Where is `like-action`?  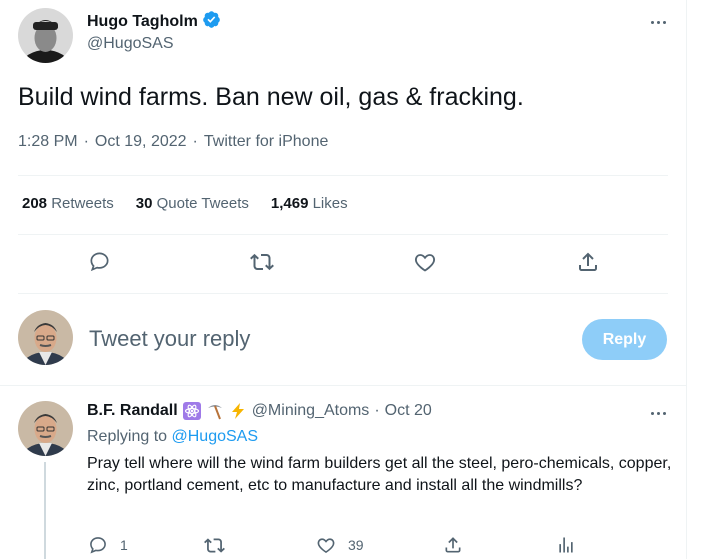
like-action is located at coordinates (425, 262).